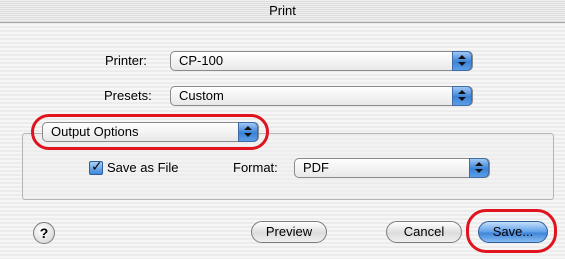 This screenshot has width=565, height=259. What do you see at coordinates (95, 131) in the screenshot?
I see `panel-select-value: Output Options` at bounding box center [95, 131].